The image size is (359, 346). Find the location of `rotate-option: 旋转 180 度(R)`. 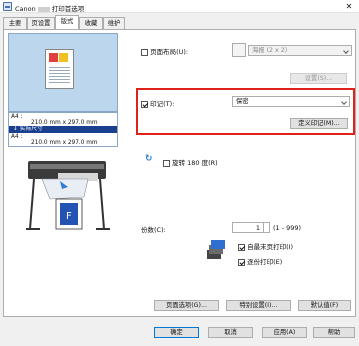

rotate-option: 旋转 180 度(R) is located at coordinates (190, 162).